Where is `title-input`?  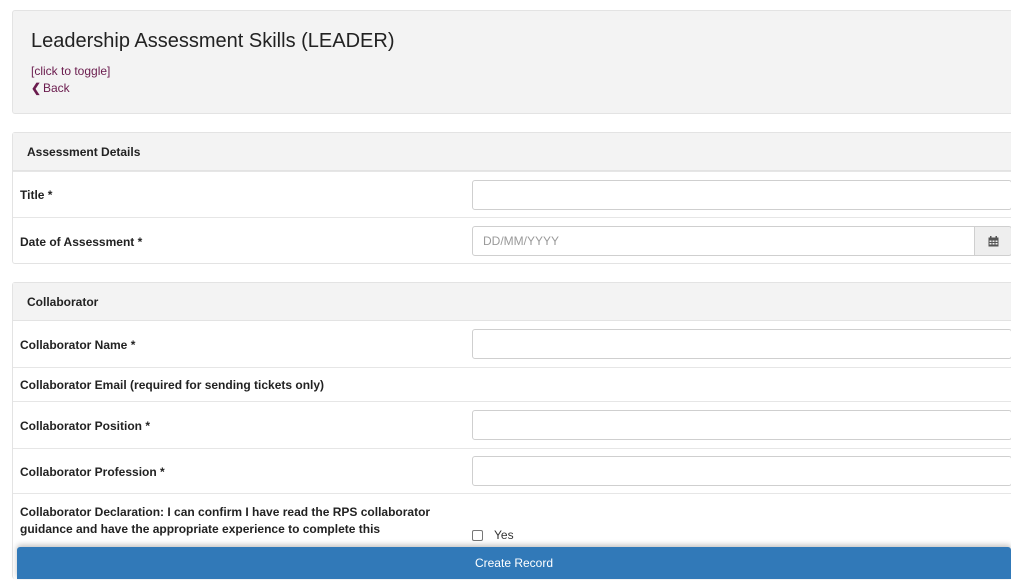
title-input is located at coordinates (741, 195).